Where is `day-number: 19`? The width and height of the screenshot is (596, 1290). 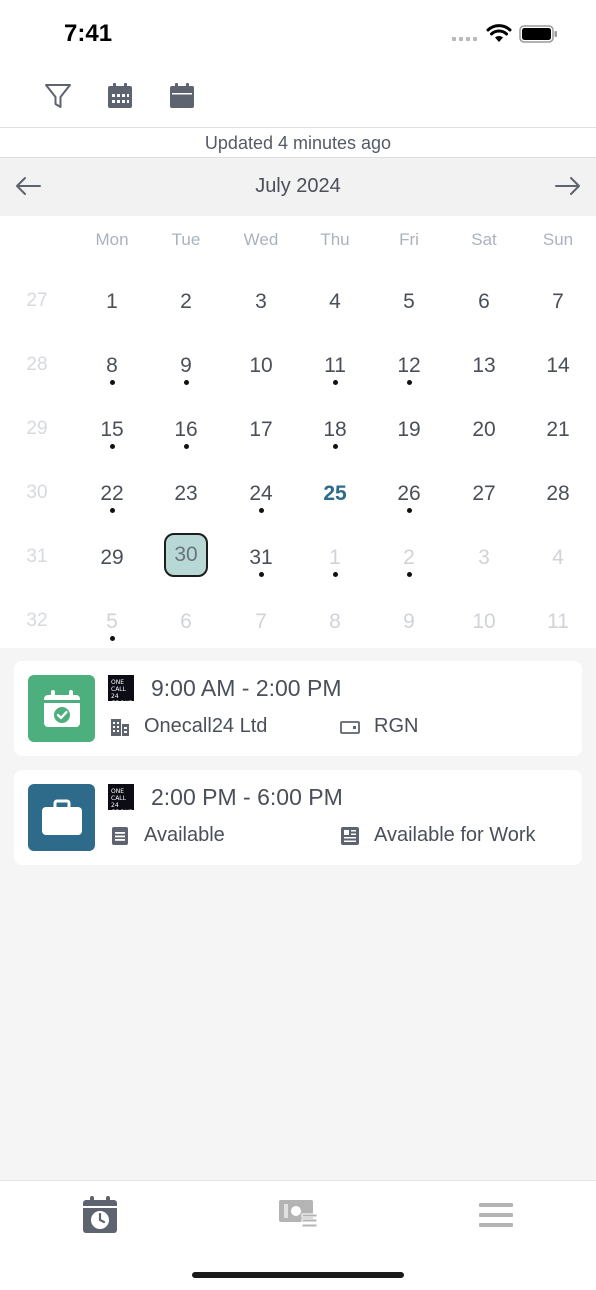
day-number: 19 is located at coordinates (409, 429).